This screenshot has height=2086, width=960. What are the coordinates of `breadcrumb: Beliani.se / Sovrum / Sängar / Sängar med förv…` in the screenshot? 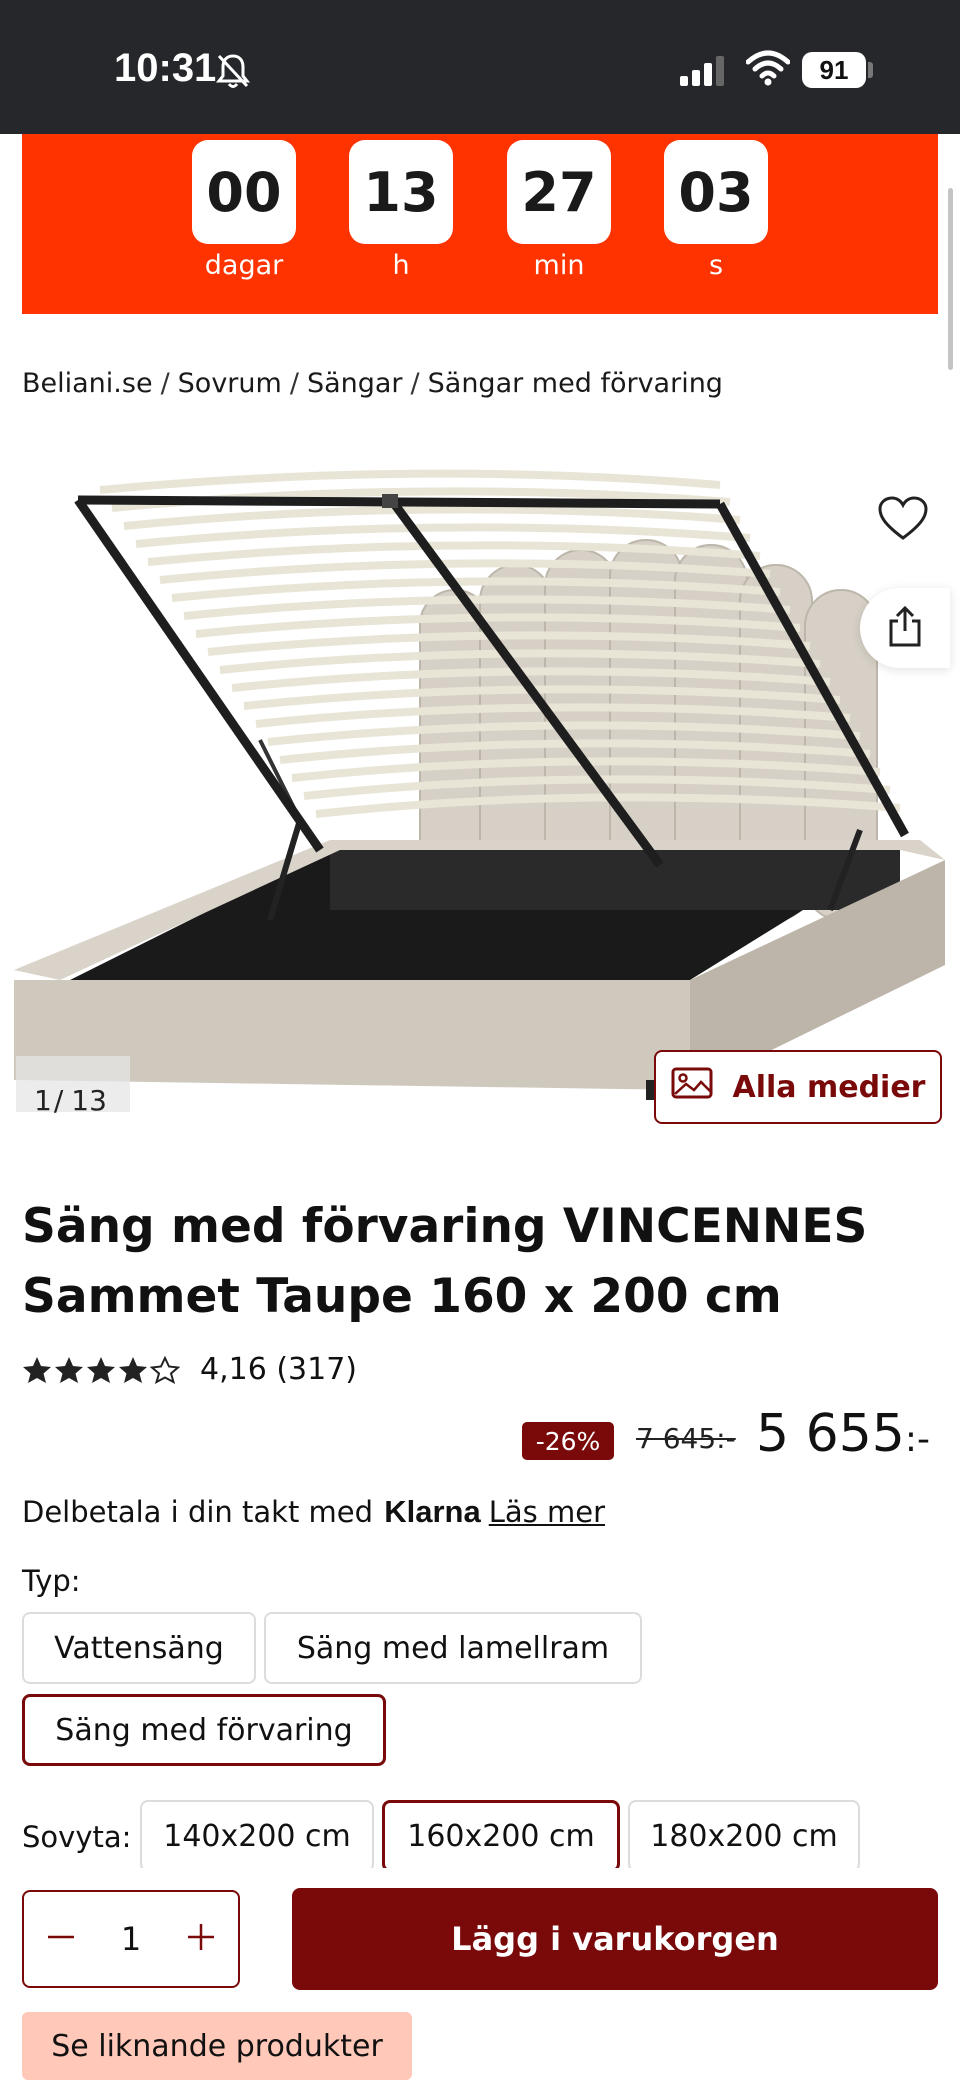 It's located at (372, 383).